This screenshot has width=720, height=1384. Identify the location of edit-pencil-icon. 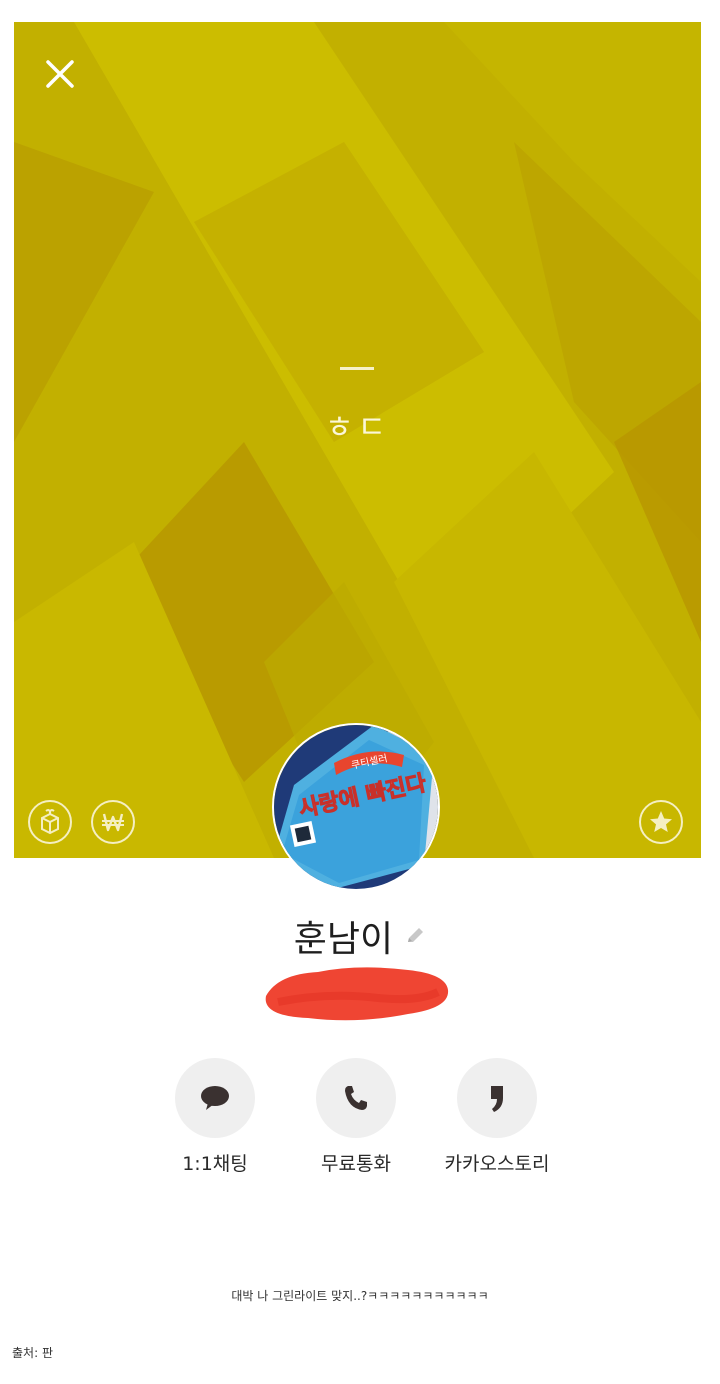
(415, 936).